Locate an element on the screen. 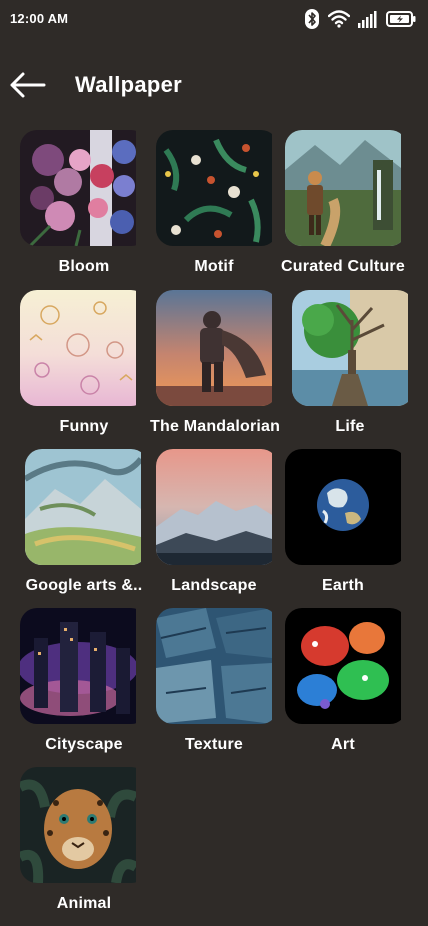 This screenshot has height=926, width=428. category-google-arts: Google arts &.. is located at coordinates (84, 522).